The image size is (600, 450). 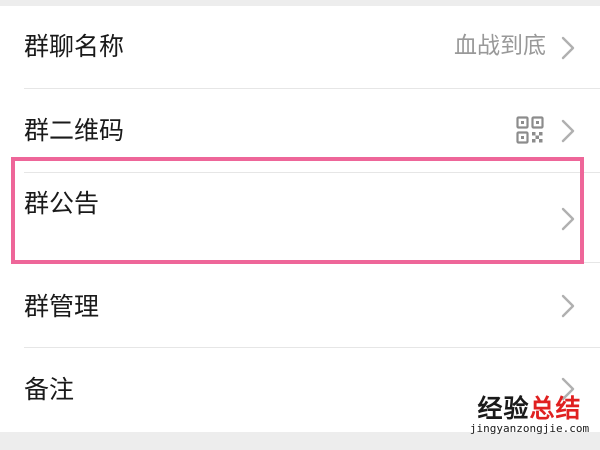 I want to click on watermark-accent-text: 总结, so click(x=555, y=408).